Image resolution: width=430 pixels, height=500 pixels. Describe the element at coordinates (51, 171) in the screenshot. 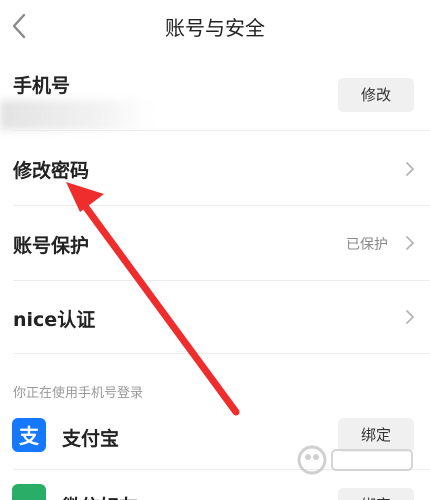

I see `change-password-label: 修改密码` at that location.